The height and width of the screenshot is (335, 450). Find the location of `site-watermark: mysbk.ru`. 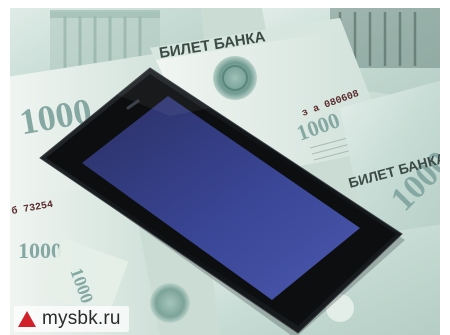

site-watermark: mysbk.ru is located at coordinates (71, 319).